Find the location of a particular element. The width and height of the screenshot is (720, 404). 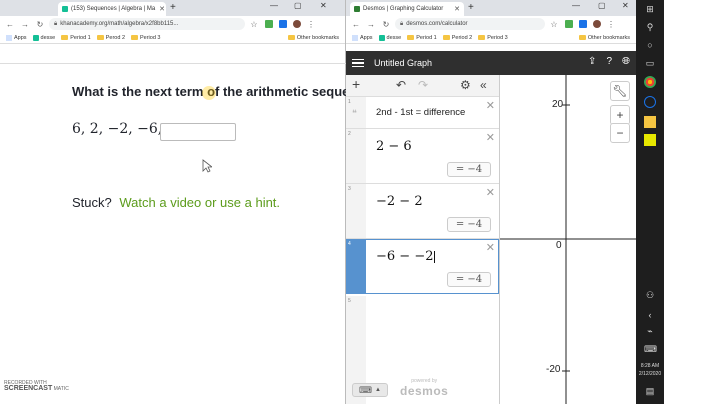

expression-row: 1 ❝ 2nd - 1st = difference ✕ is located at coordinates (422, 113).